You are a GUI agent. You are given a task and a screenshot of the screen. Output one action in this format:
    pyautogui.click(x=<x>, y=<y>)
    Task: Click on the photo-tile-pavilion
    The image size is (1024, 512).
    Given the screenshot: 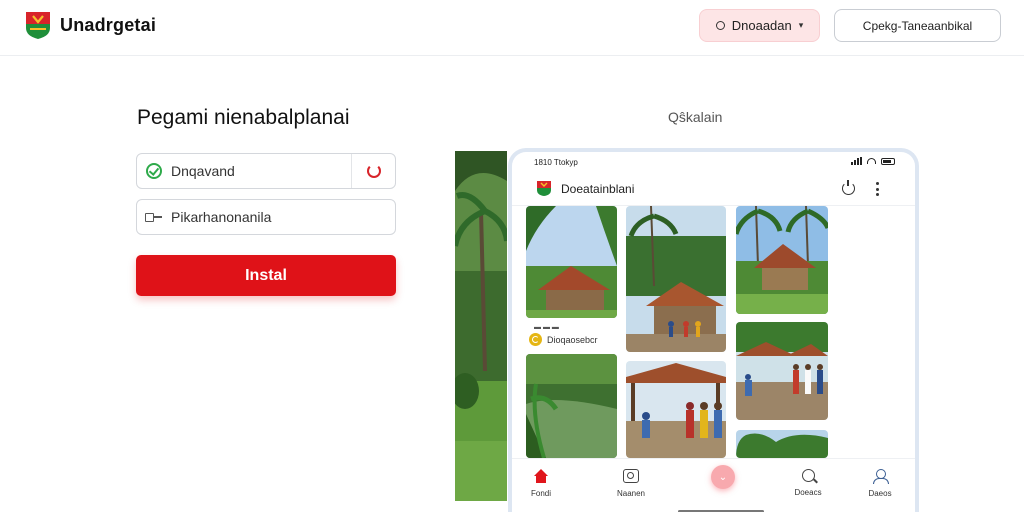 What is the action you would take?
    pyautogui.click(x=676, y=279)
    